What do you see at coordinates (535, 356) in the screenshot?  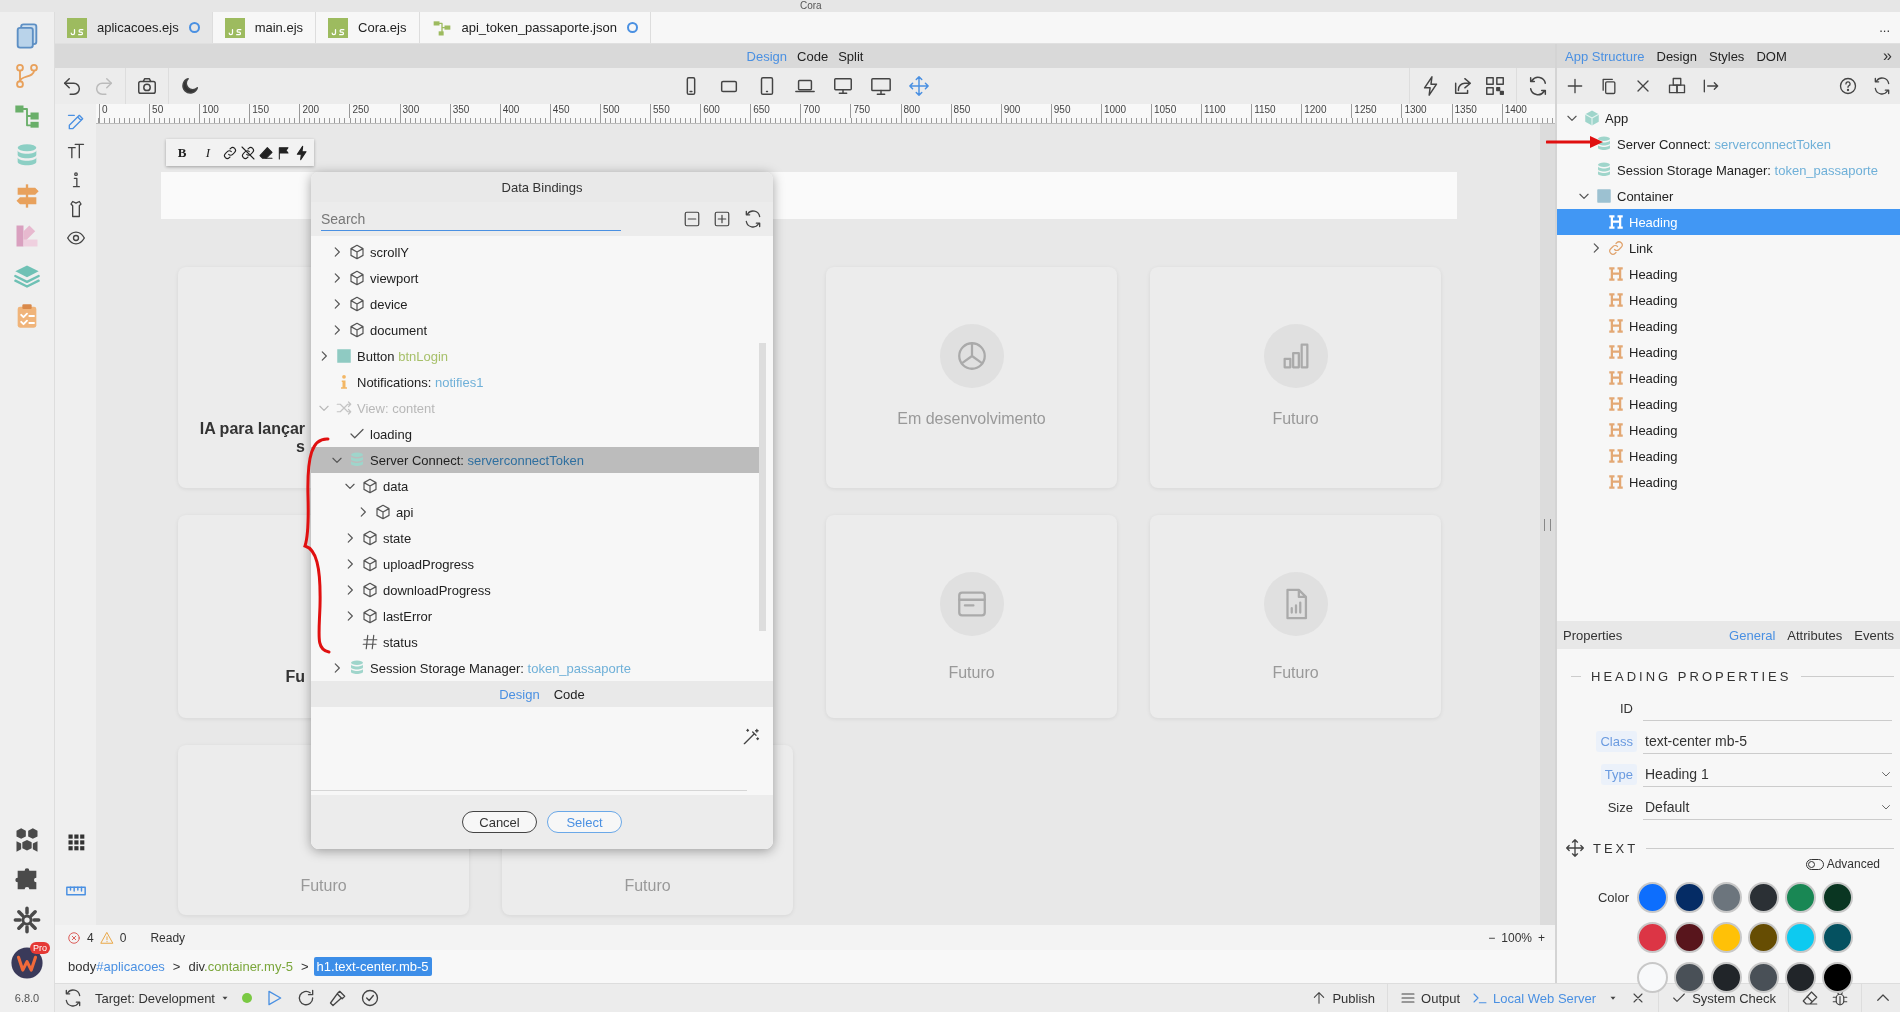 I see `tree-item: Button btnLogin` at bounding box center [535, 356].